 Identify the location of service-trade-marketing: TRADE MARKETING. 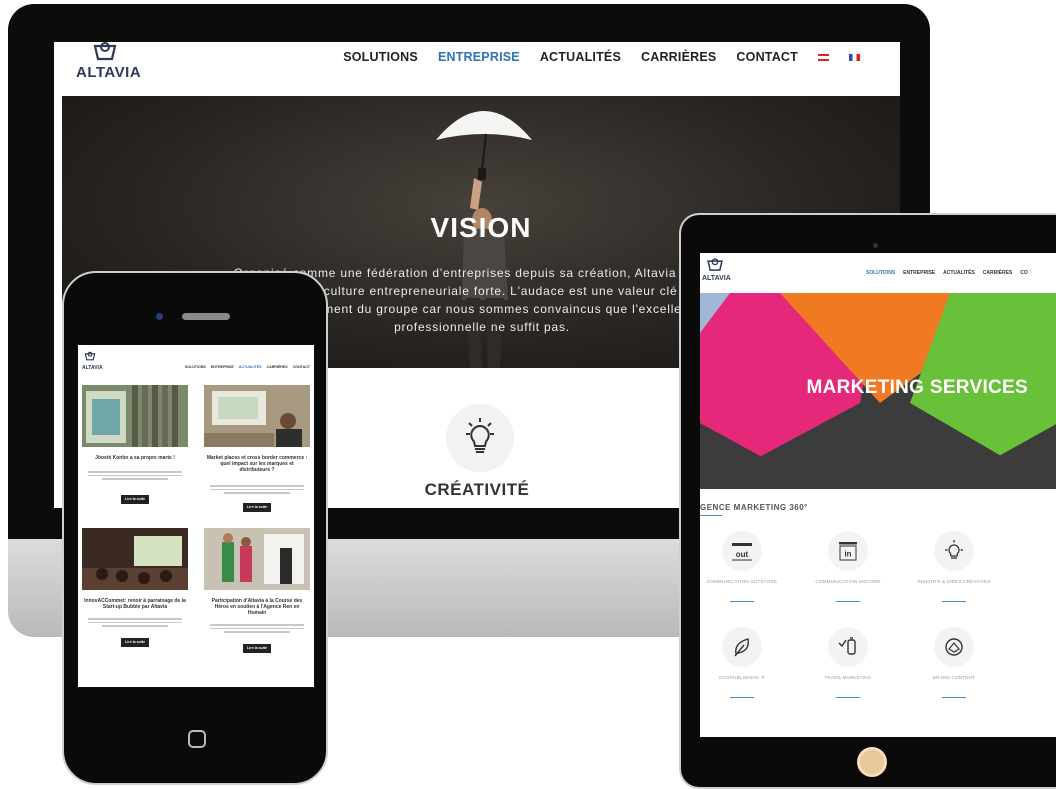
(848, 667).